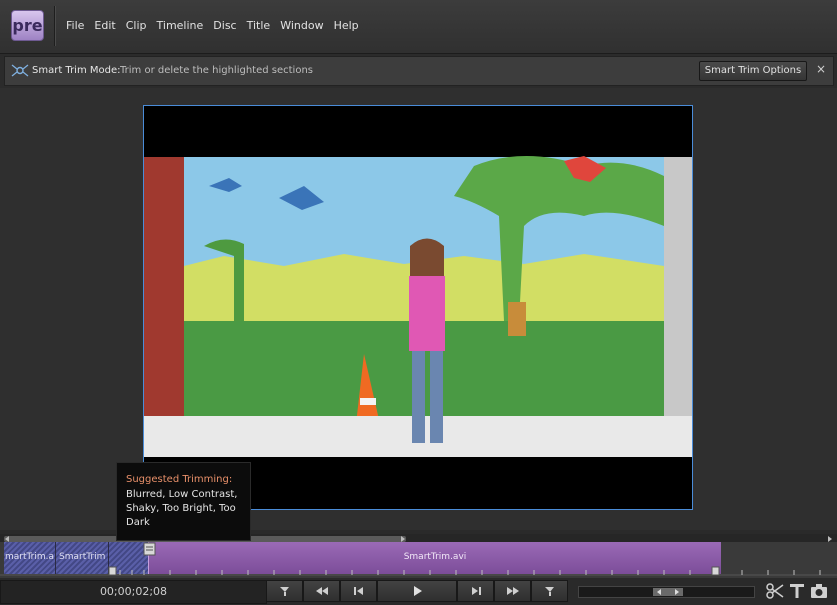 This screenshot has height=605, width=837. I want to click on menu-file: File, so click(75, 25).